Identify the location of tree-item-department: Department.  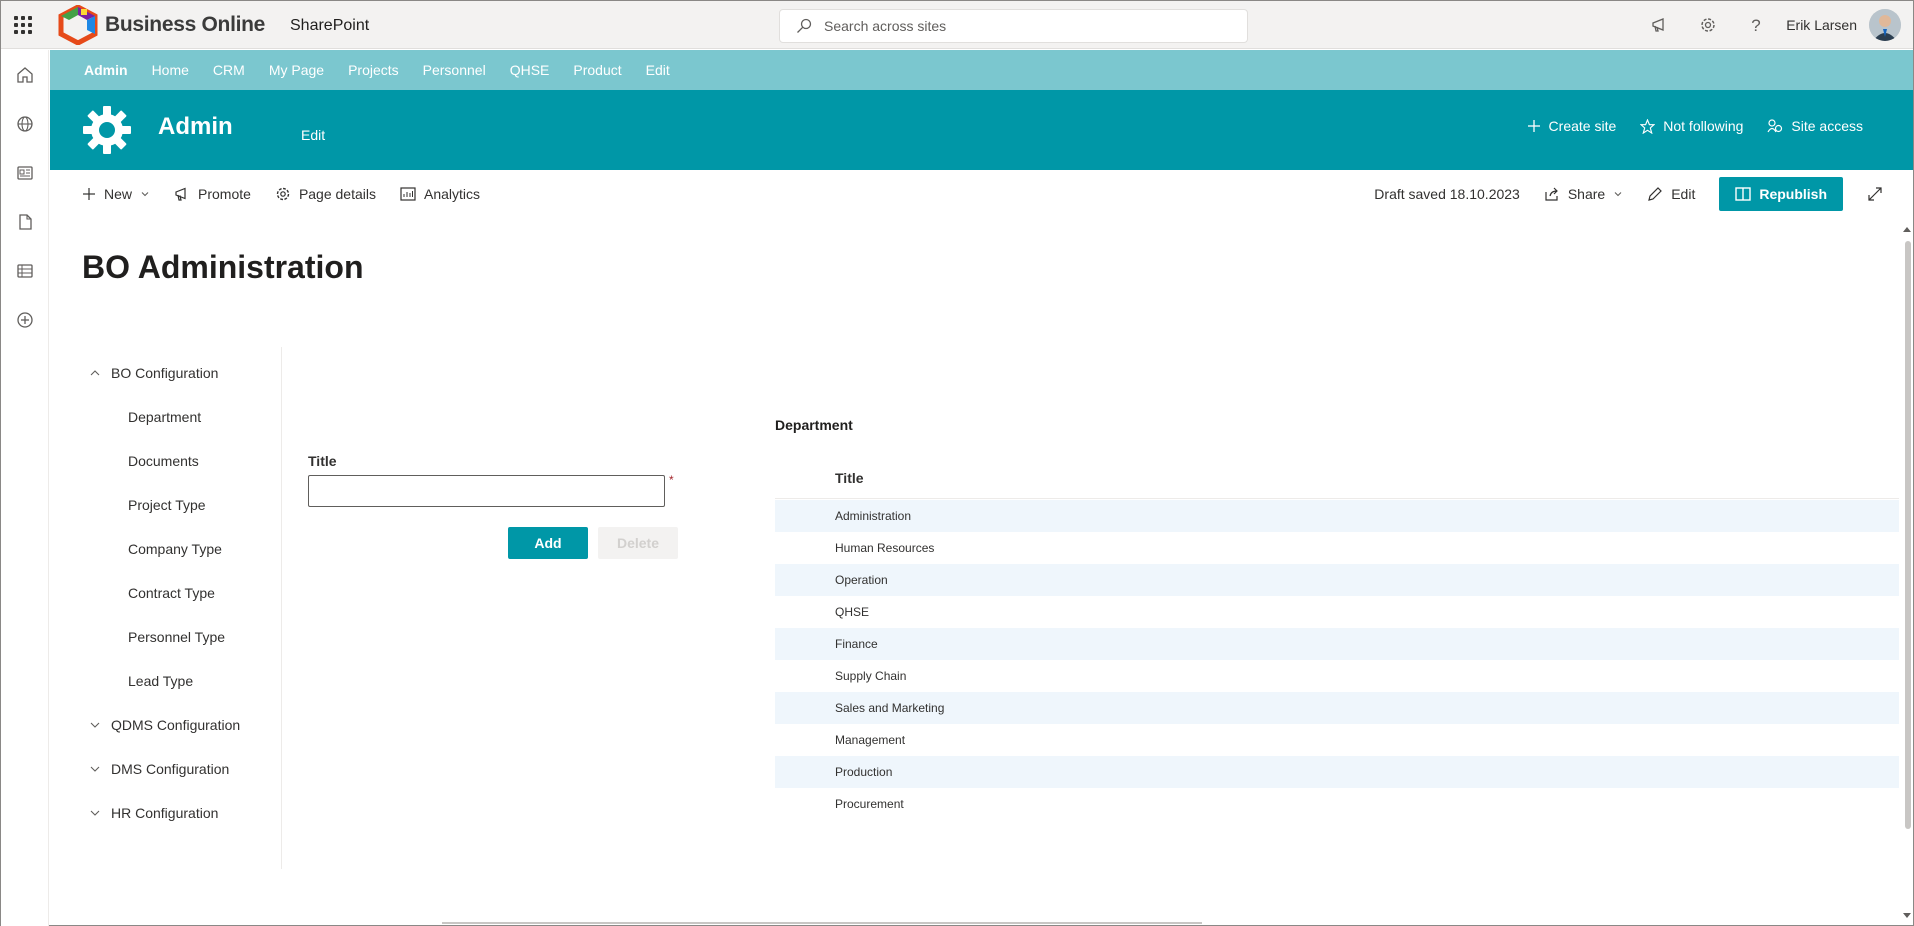
(185, 417).